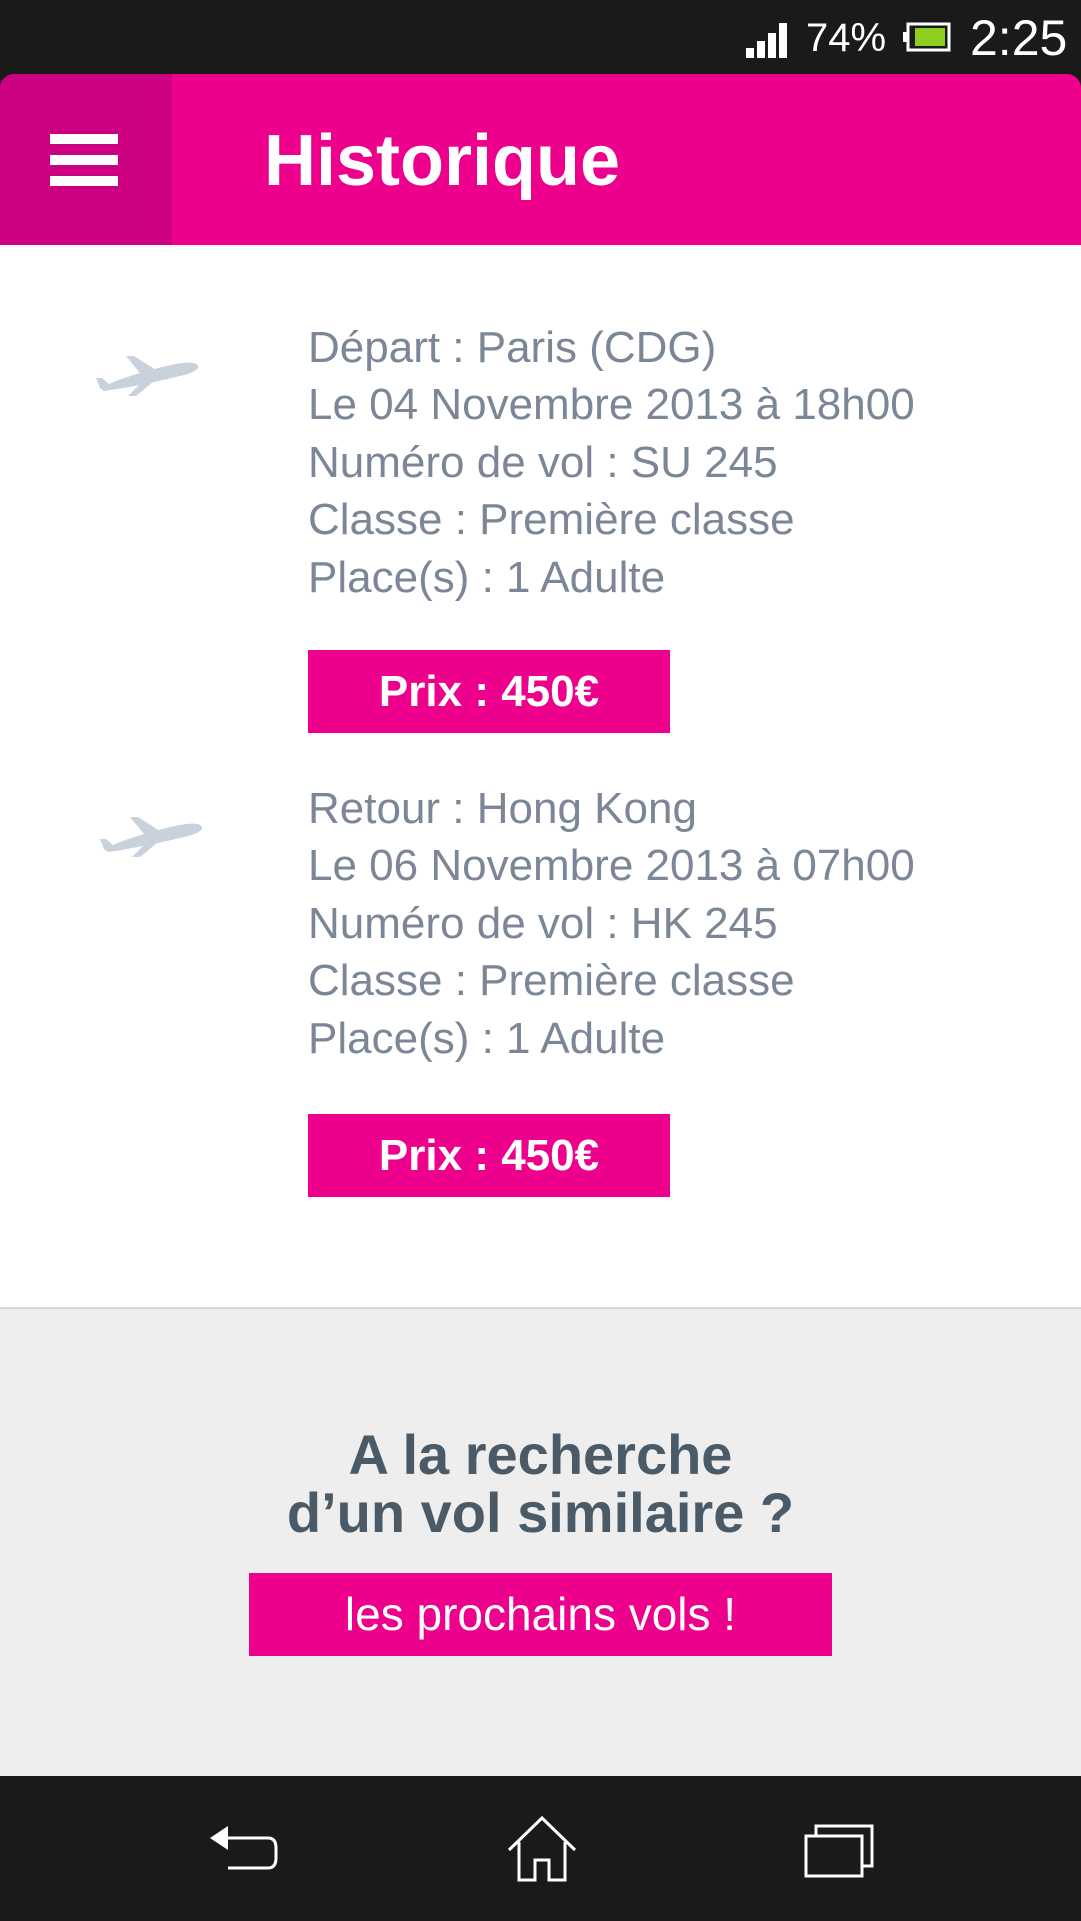 This screenshot has width=1081, height=1921. I want to click on flight-origin: Départ : Paris (CDG), so click(512, 347).